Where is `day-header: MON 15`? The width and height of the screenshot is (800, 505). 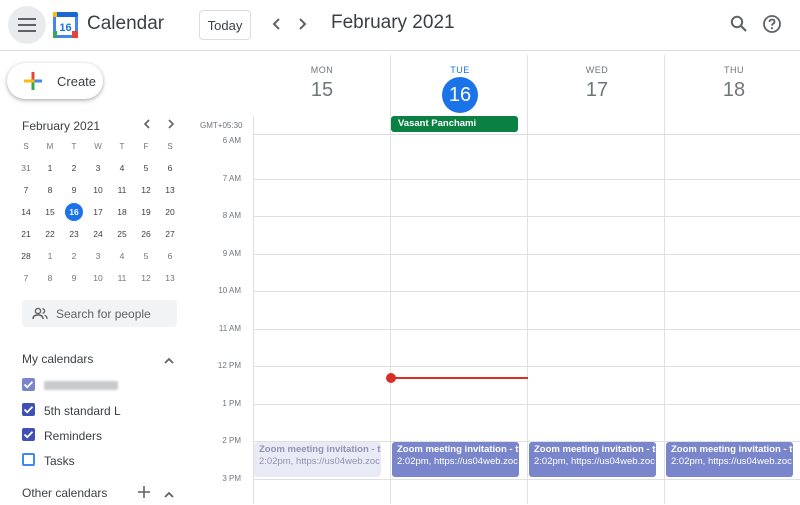
day-header: MON 15 is located at coordinates (322, 78).